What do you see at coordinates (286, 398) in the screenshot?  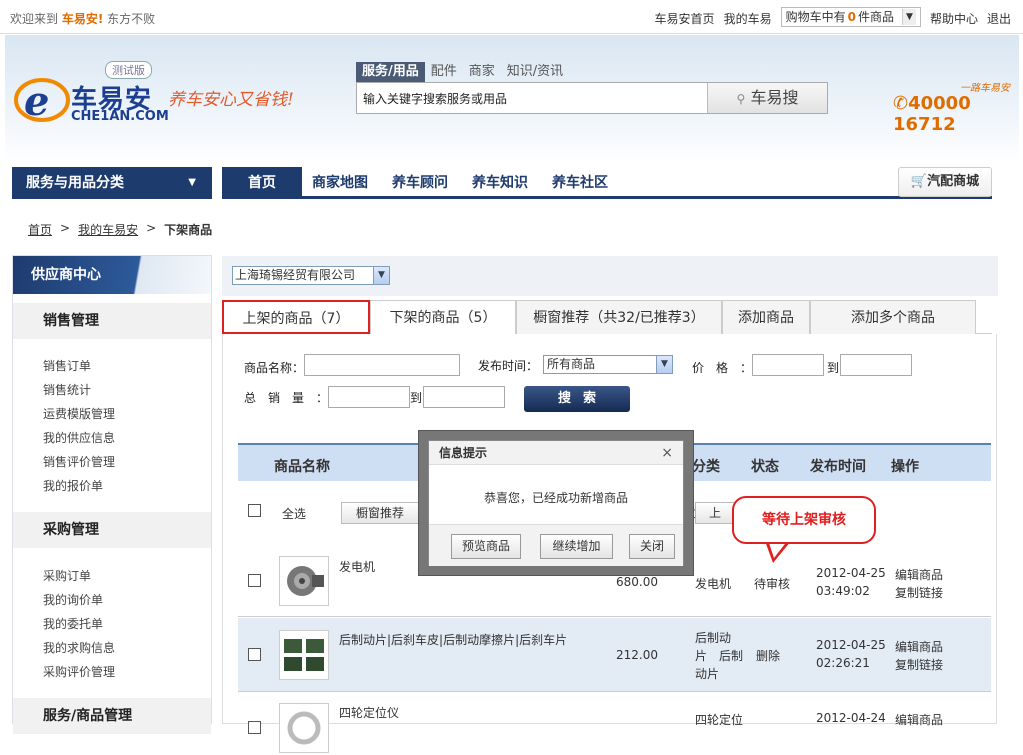 I see `sales-label: 总 销 量 ：` at bounding box center [286, 398].